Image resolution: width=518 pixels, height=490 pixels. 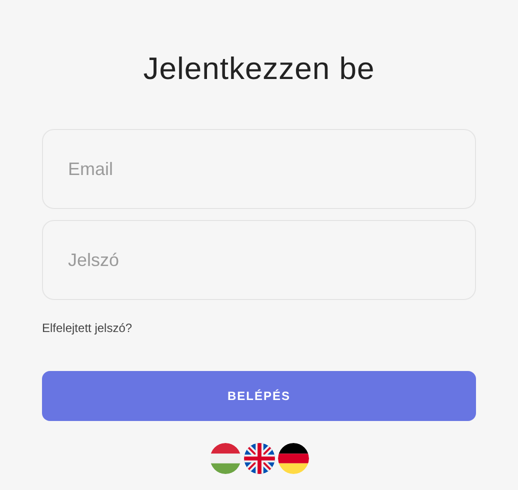 I want to click on input-field: Email, so click(x=259, y=169).